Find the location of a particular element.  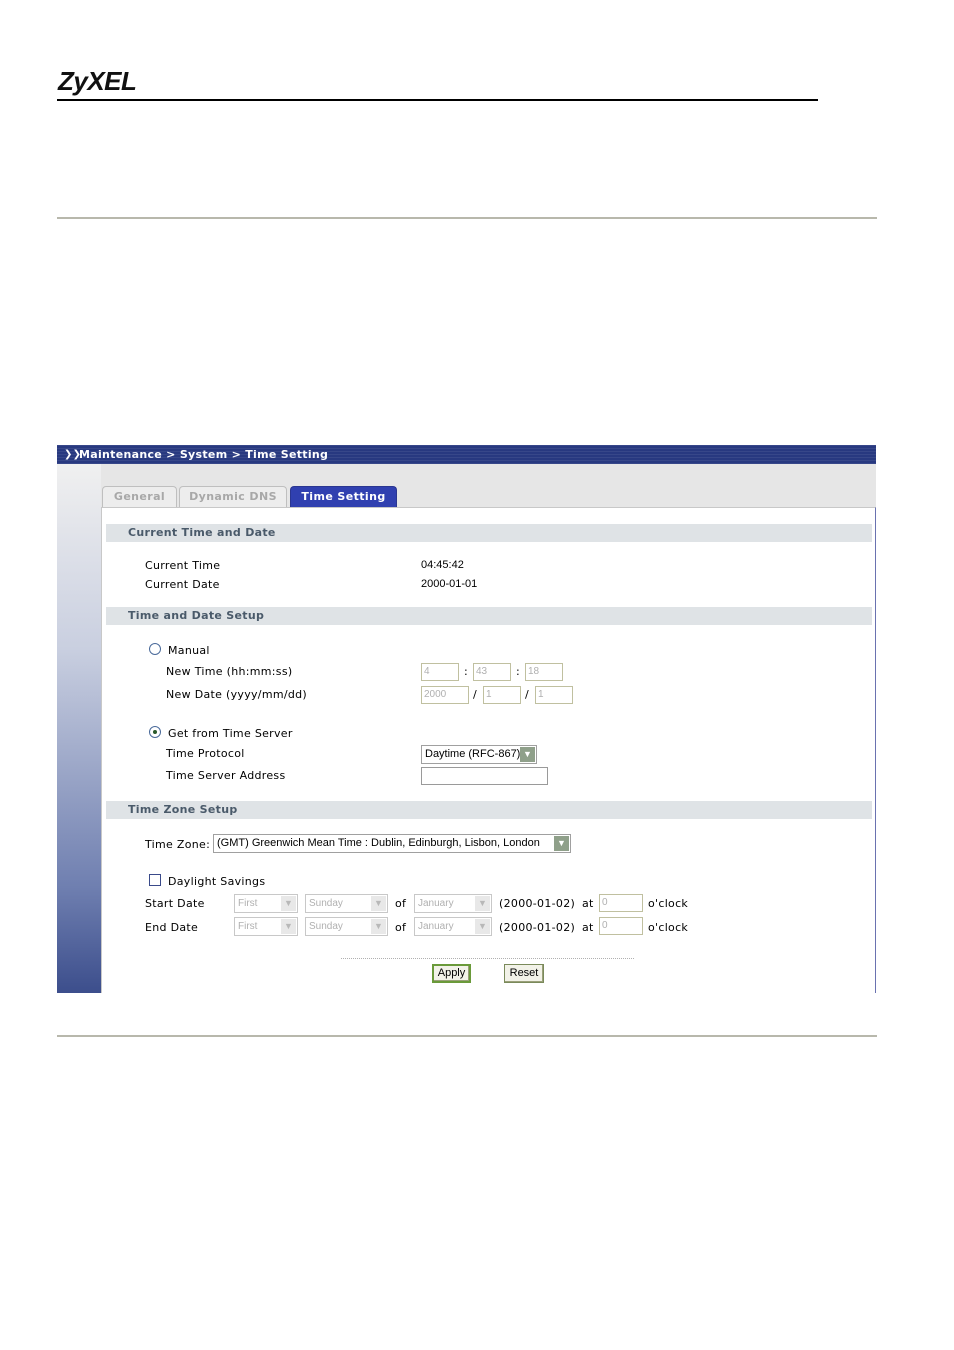

time-protocol-value: Daytime (RFC-867) is located at coordinates (473, 754).